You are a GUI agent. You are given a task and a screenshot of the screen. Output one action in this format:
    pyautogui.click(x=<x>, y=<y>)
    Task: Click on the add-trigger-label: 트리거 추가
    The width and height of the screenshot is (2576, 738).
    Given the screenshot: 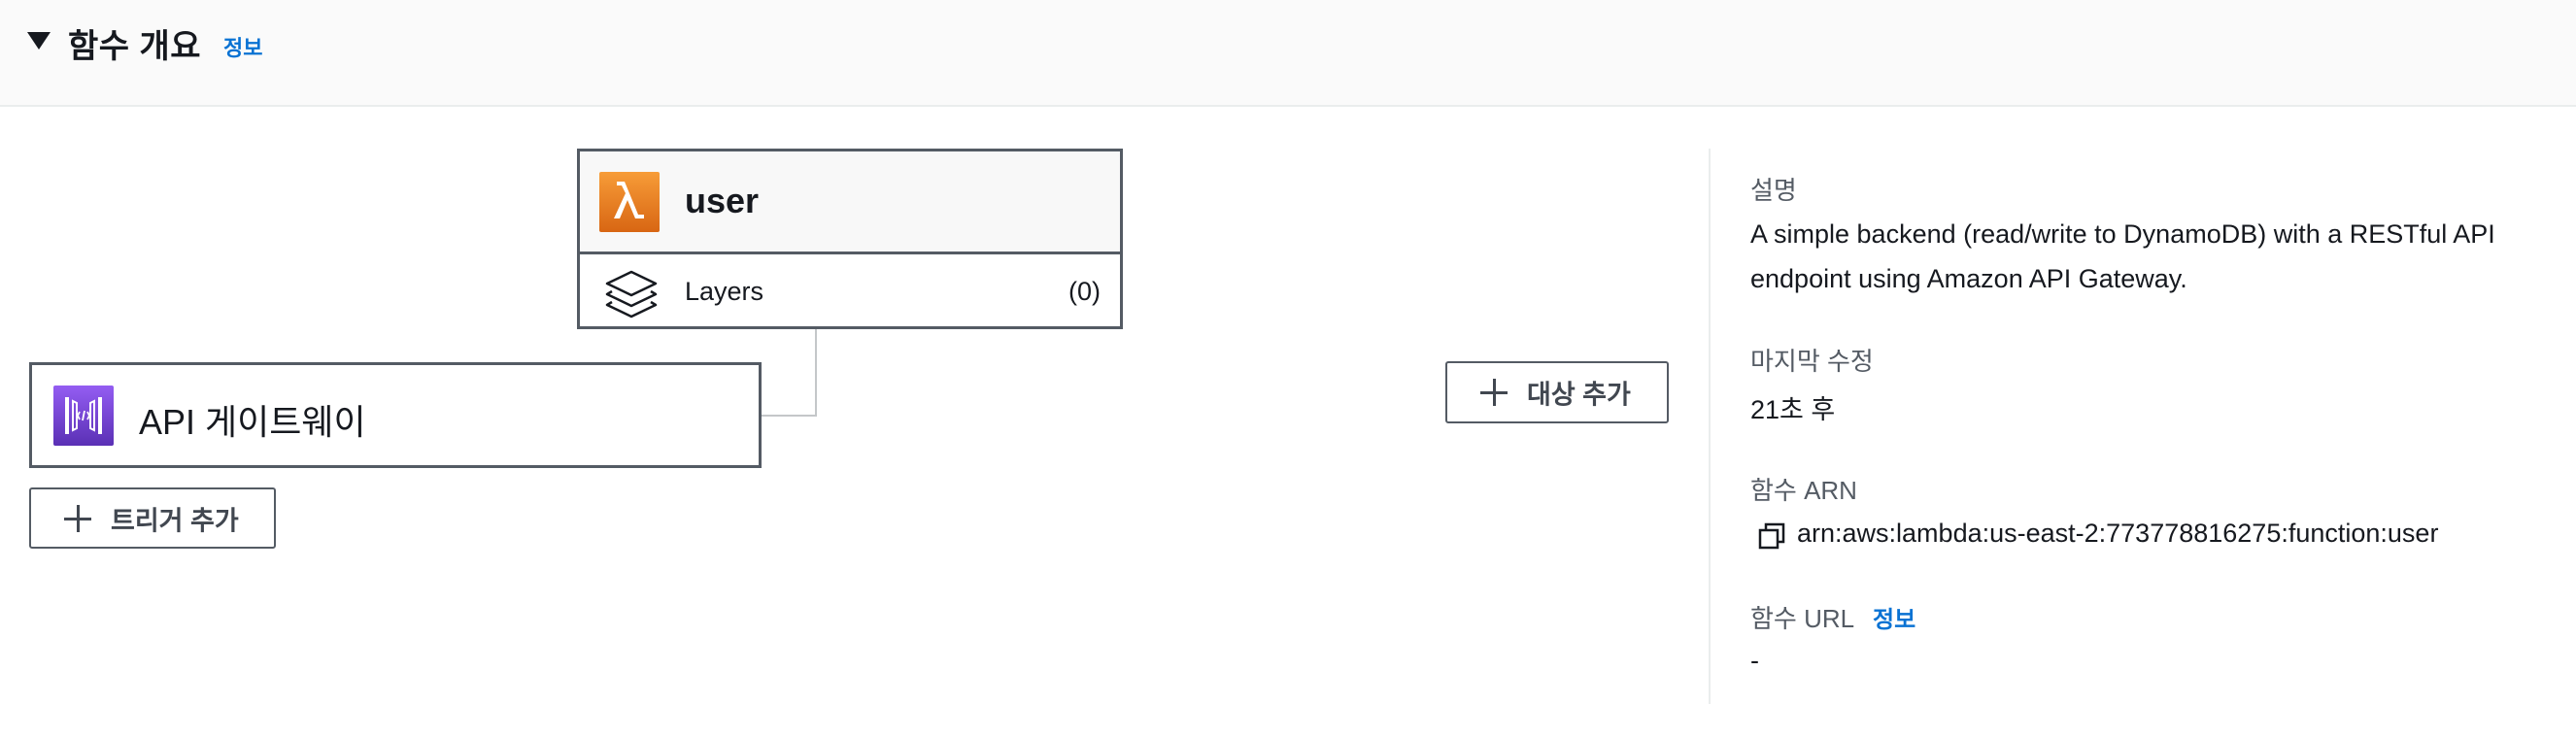 What is the action you would take?
    pyautogui.click(x=175, y=520)
    